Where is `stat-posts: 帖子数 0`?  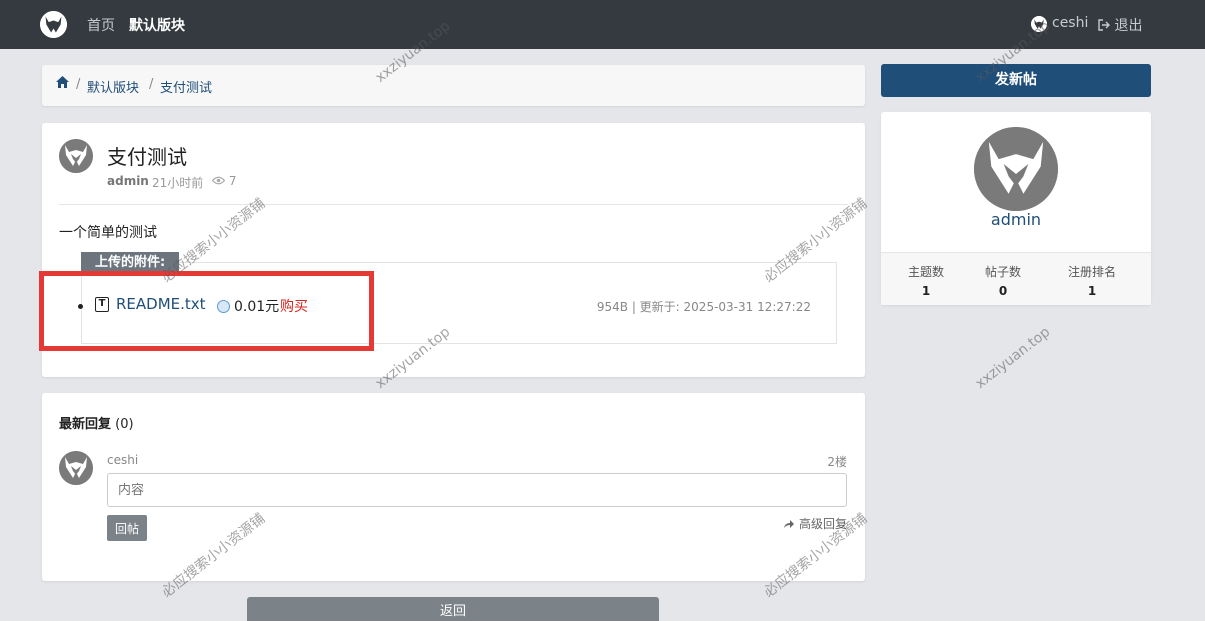 stat-posts: 帖子数 0 is located at coordinates (1003, 280).